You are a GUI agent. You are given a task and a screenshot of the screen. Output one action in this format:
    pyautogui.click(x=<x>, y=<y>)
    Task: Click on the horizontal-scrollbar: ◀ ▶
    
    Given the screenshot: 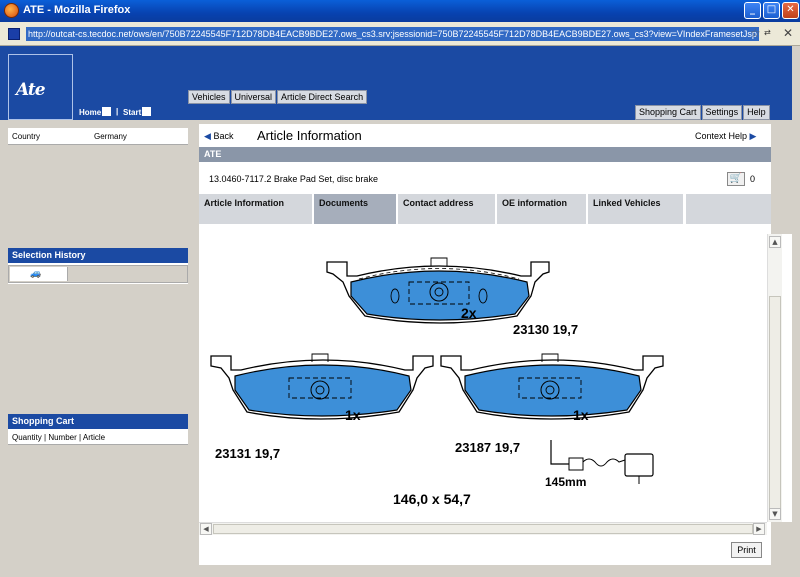 What is the action you would take?
    pyautogui.click(x=483, y=528)
    